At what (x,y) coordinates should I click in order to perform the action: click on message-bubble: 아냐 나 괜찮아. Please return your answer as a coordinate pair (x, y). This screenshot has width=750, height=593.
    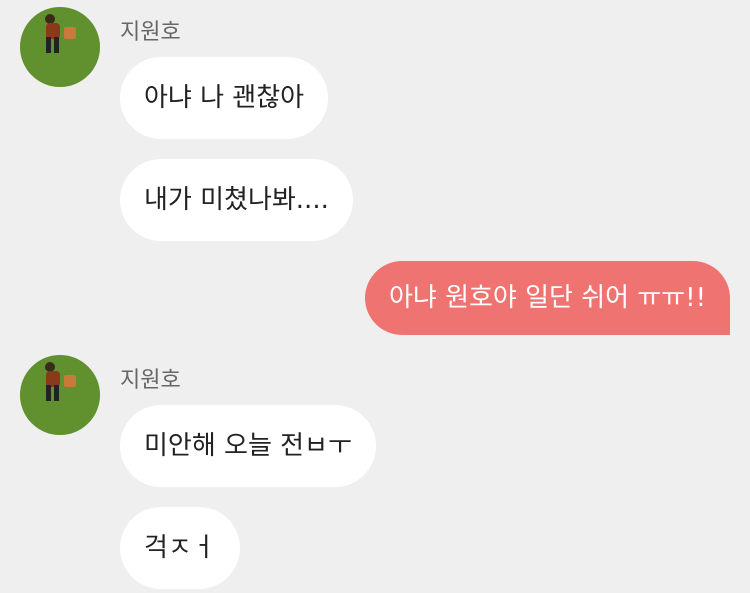
    Looking at the image, I should click on (224, 98).